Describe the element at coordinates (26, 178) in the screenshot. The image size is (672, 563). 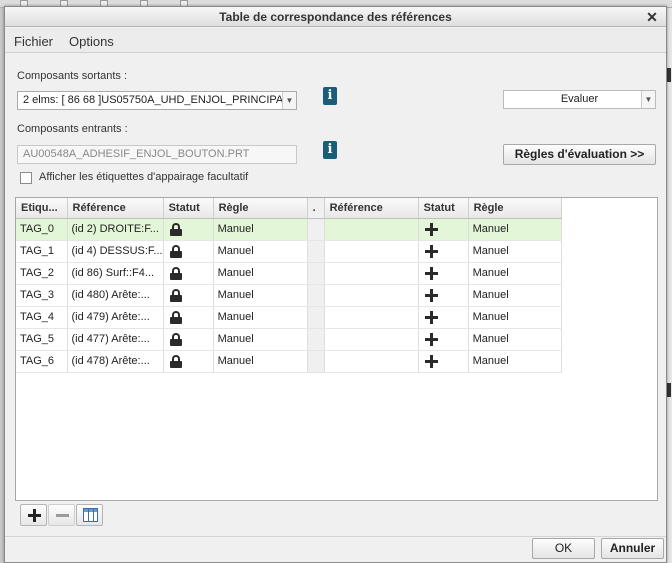
I see `optional-tags-checkbox` at that location.